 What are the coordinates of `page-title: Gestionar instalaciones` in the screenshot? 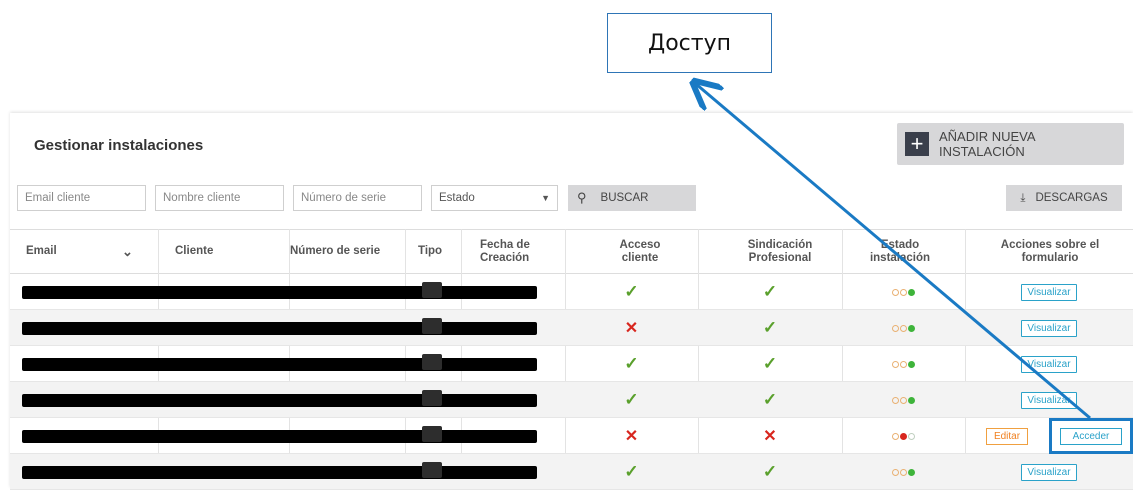 It's located at (119, 145).